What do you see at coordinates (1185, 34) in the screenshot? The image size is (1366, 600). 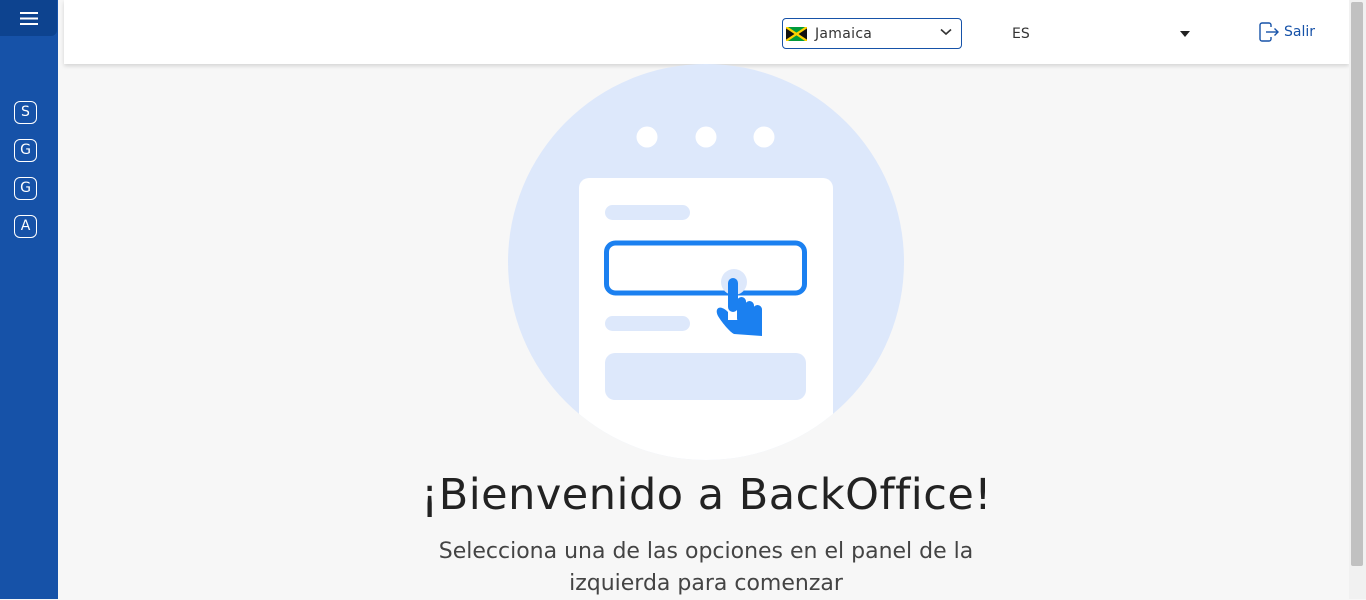 I see `caret-down-icon` at bounding box center [1185, 34].